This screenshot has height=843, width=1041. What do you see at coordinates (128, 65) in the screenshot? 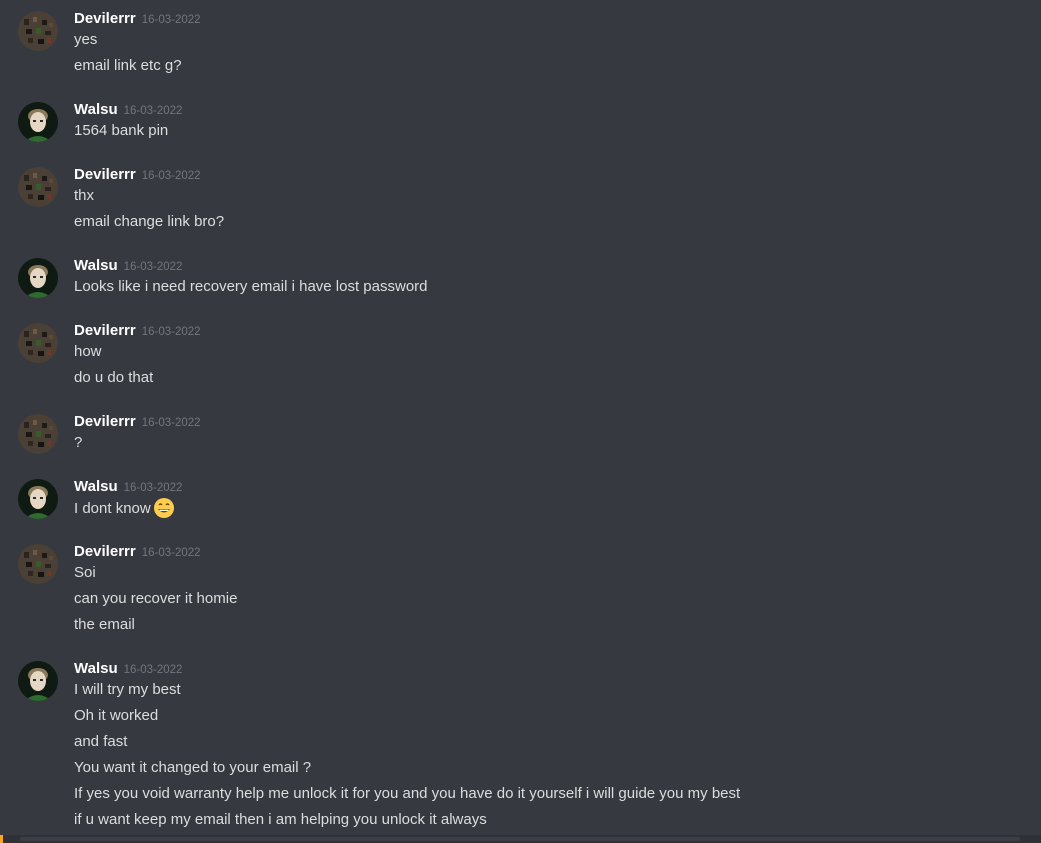
I see `message-text: email link etc g?` at bounding box center [128, 65].